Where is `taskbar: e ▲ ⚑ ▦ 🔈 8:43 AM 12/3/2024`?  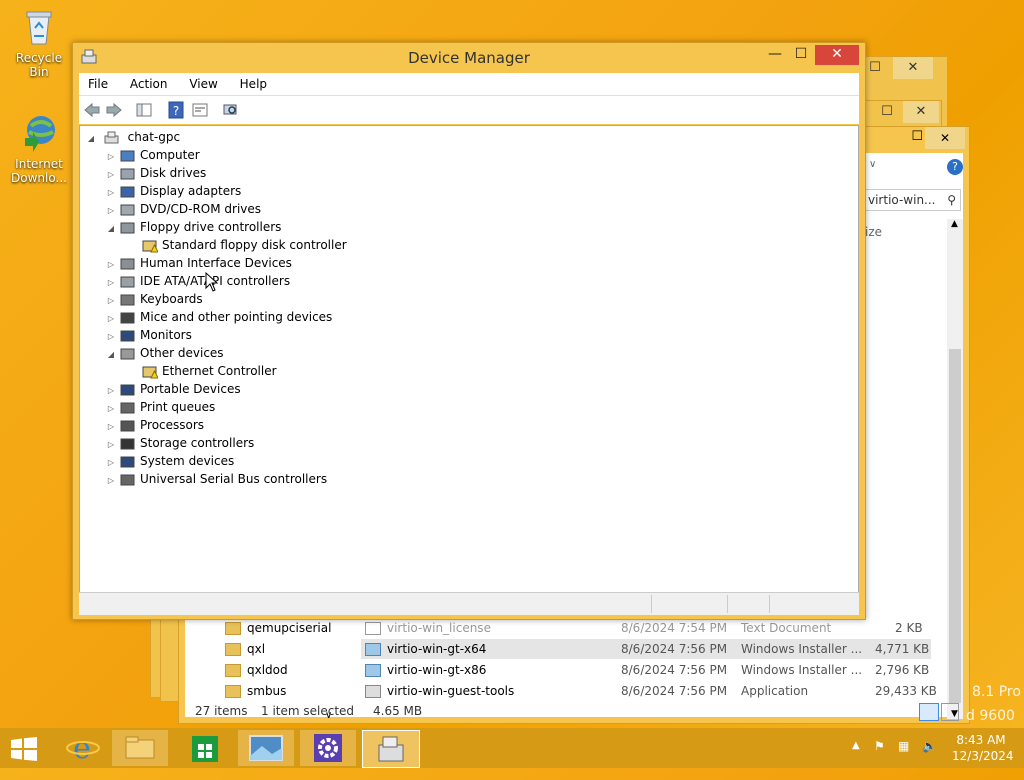
taskbar: e ▲ ⚑ ▦ 🔈 8:43 AM 12/3/2024 is located at coordinates (512, 748).